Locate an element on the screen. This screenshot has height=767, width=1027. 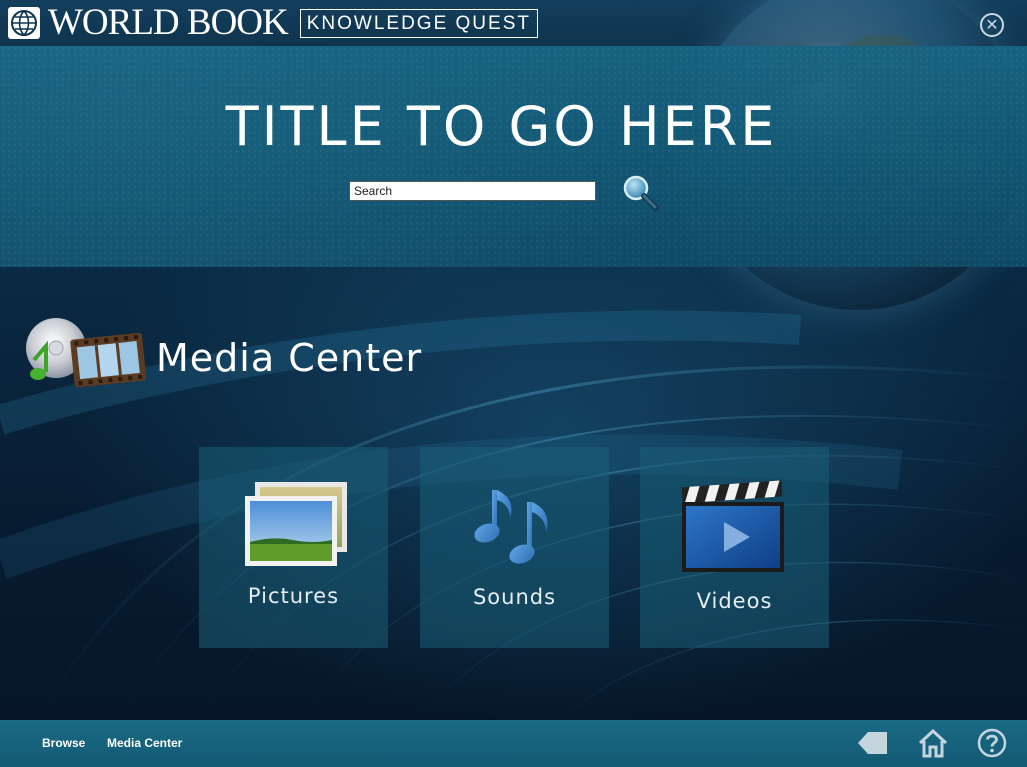
videos-tile: Videos is located at coordinates (734, 547).